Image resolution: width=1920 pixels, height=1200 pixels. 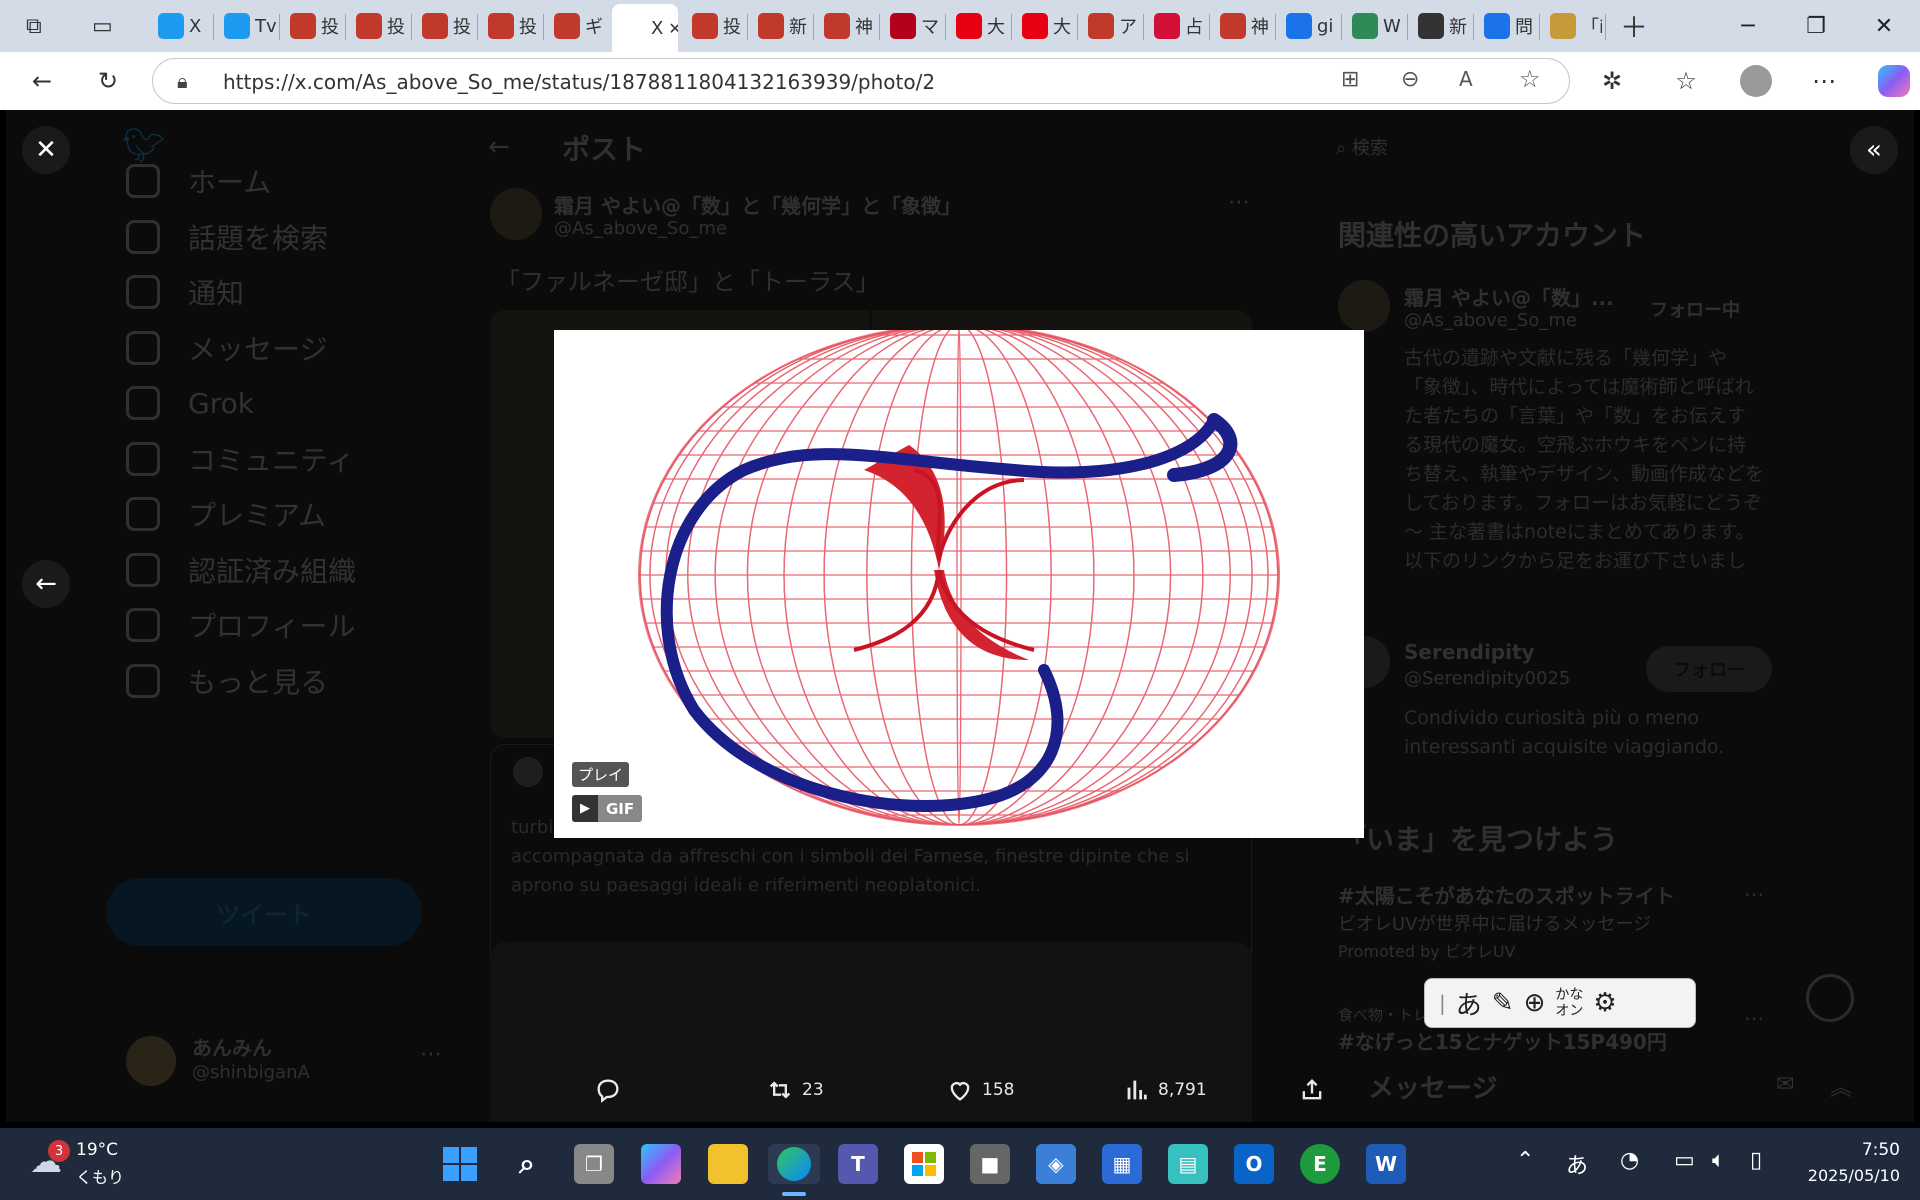 What do you see at coordinates (601, 774) in the screenshot?
I see `gif-play-label: プレイ` at bounding box center [601, 774].